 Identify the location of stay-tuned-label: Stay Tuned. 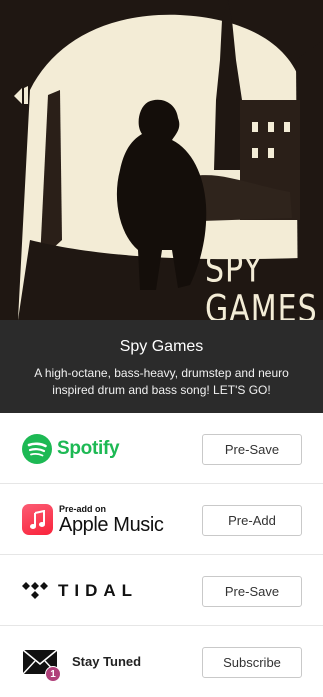
(107, 661).